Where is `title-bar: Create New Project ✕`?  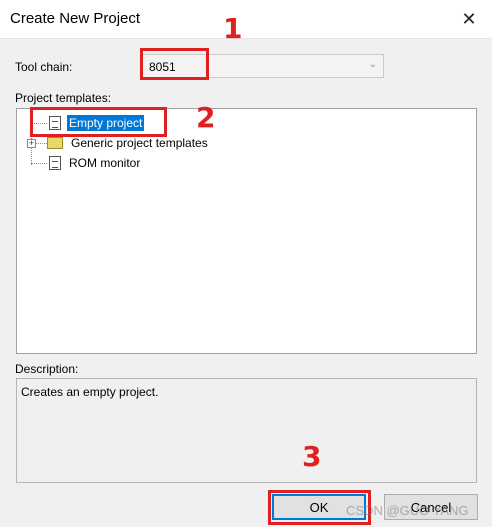
title-bar: Create New Project ✕ is located at coordinates (246, 19).